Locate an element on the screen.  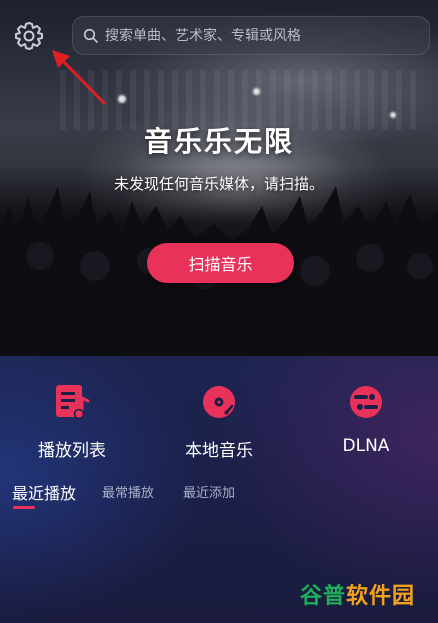
feature-label: DLNA is located at coordinates (366, 446).